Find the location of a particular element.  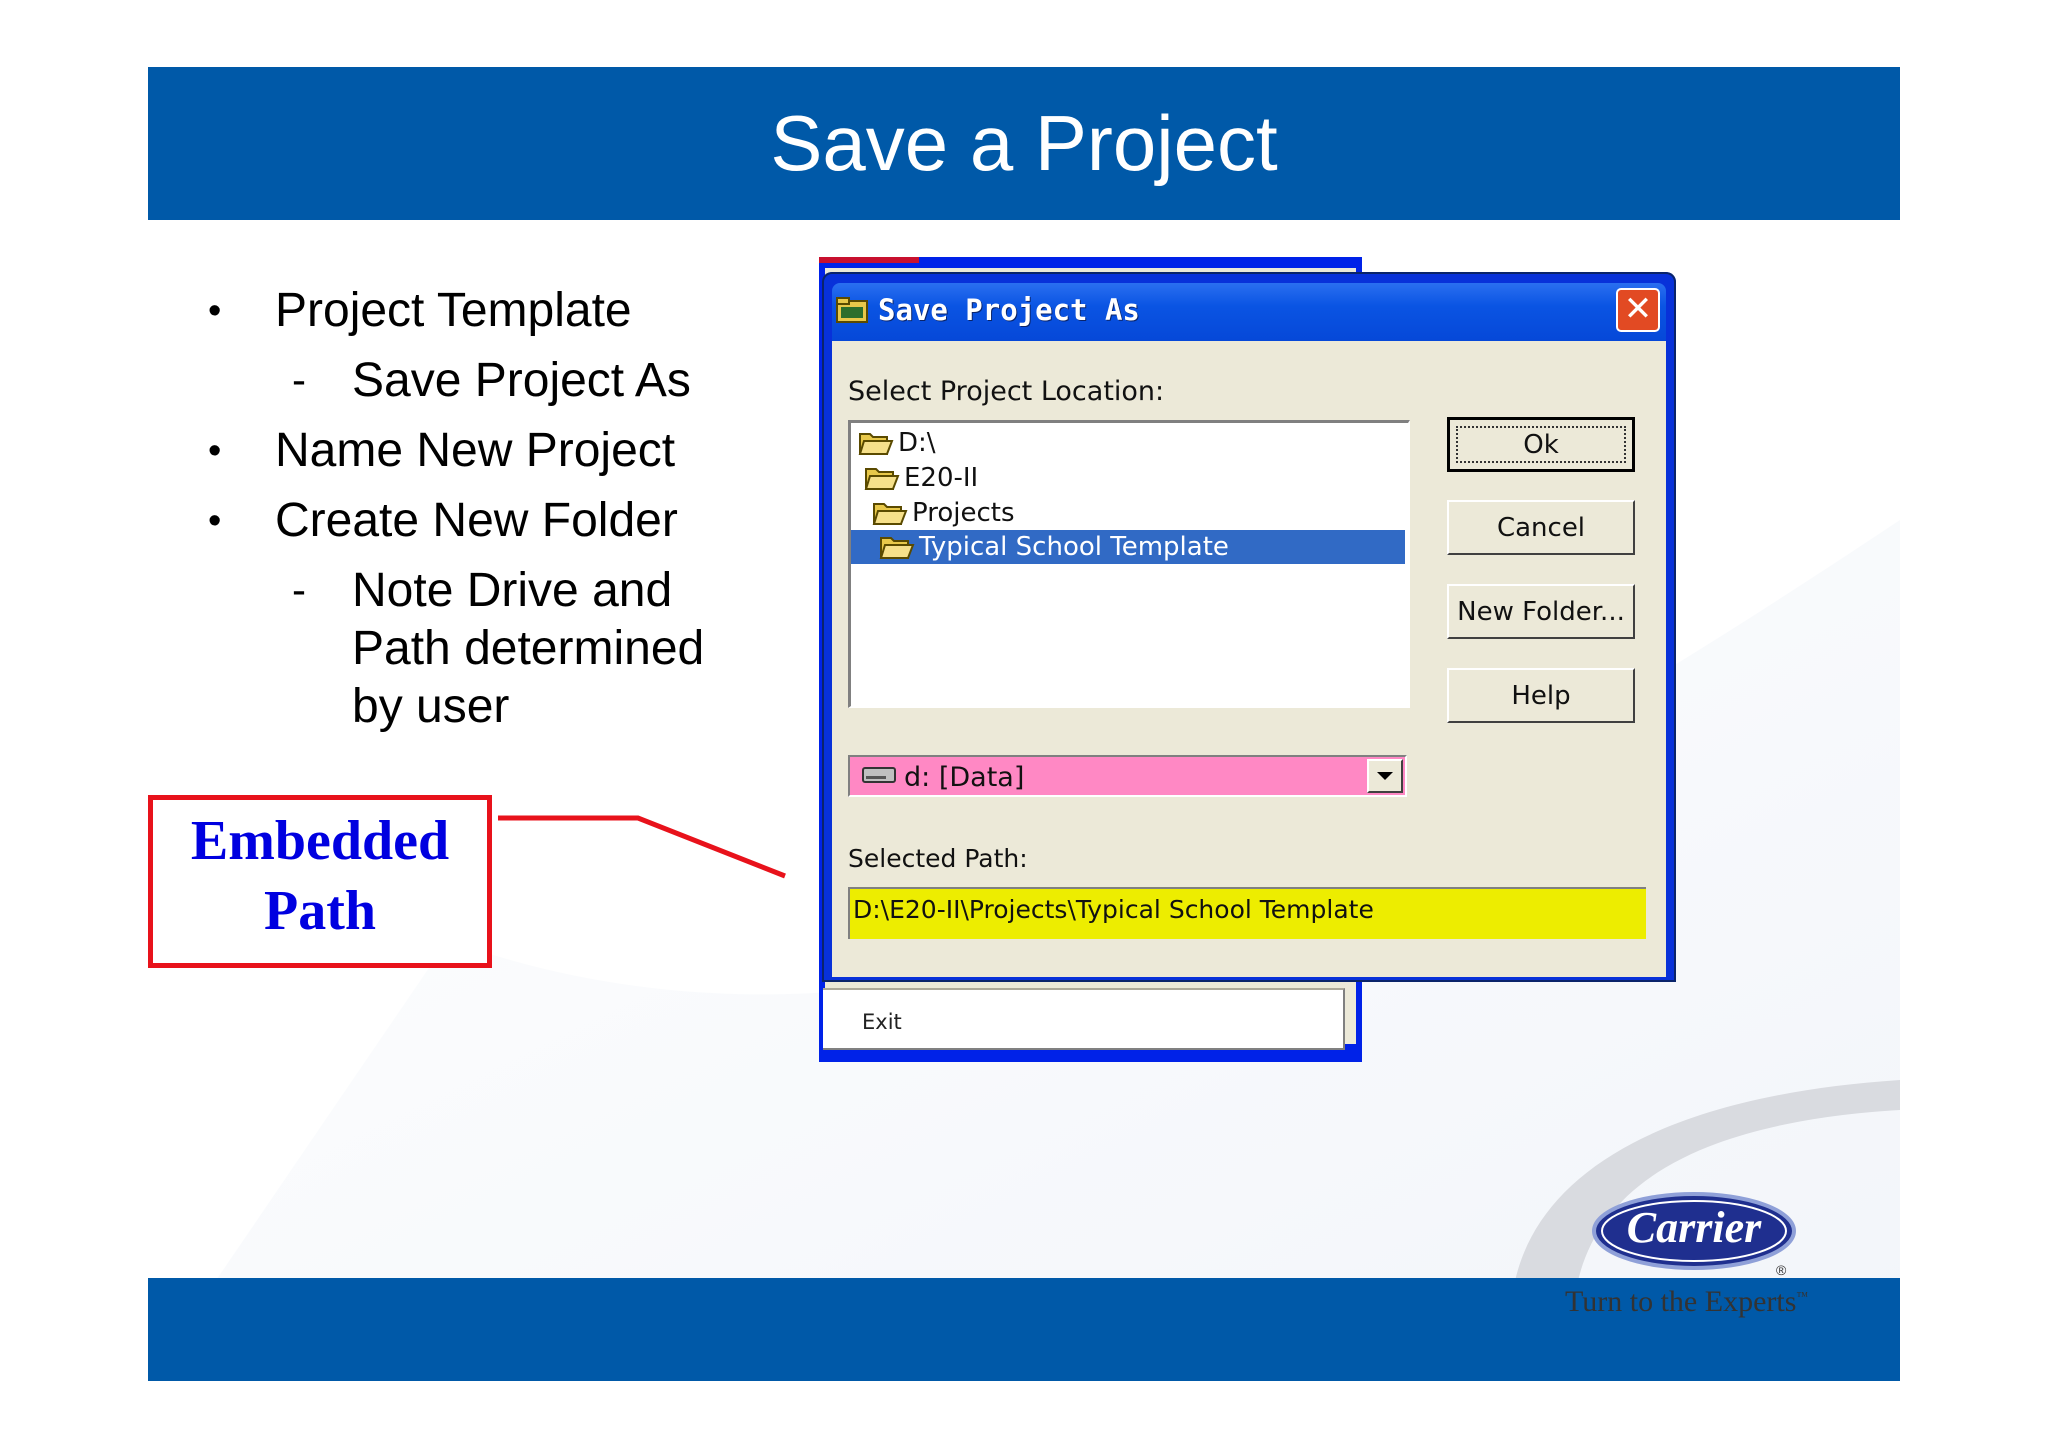

chevron-down-icon is located at coordinates (1385, 776).